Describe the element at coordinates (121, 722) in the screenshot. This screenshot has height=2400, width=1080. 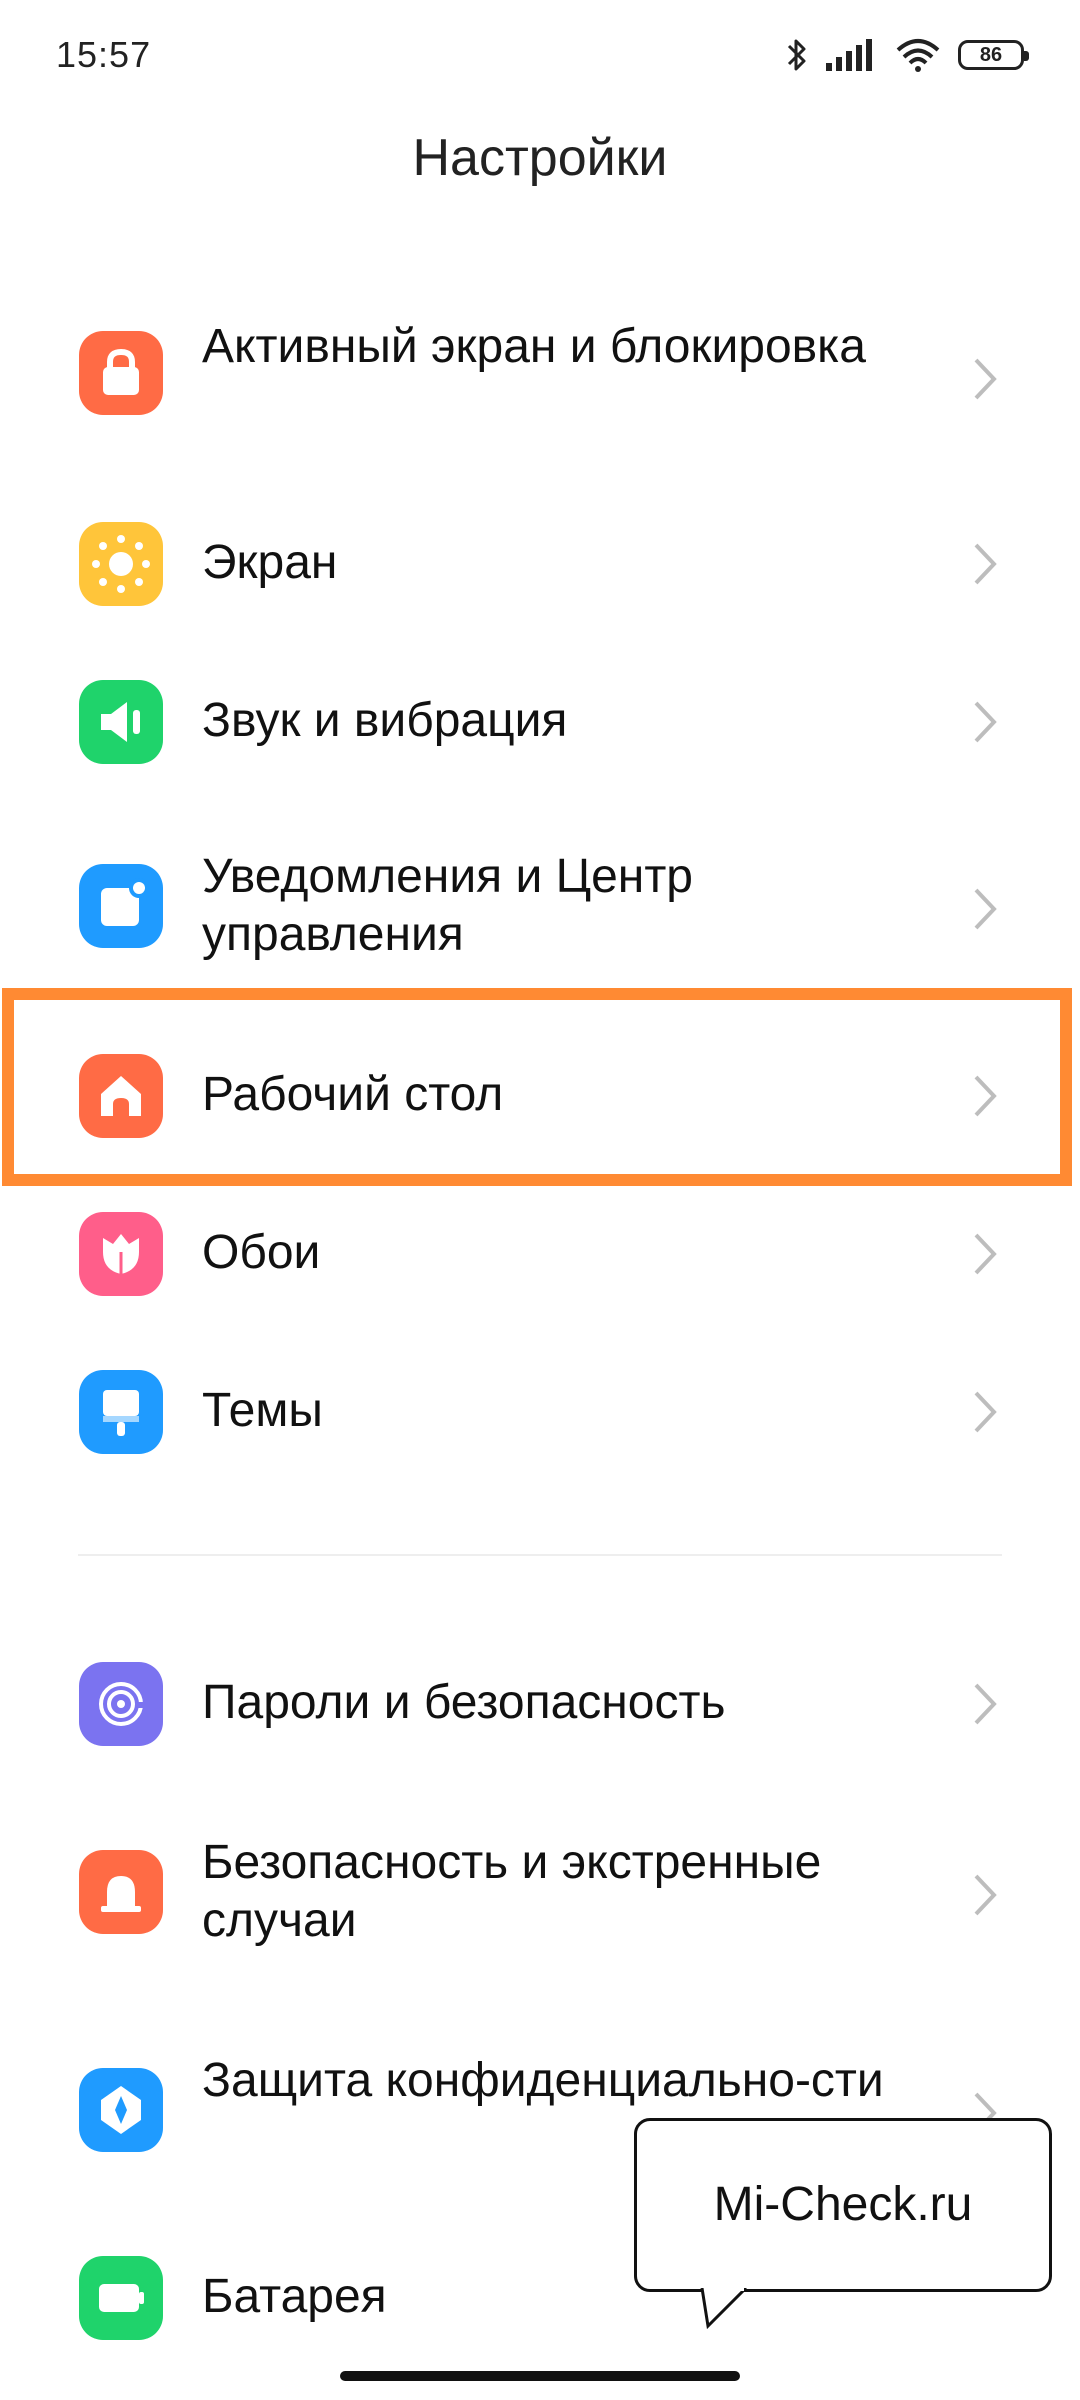
I see `speaker-icon` at that location.